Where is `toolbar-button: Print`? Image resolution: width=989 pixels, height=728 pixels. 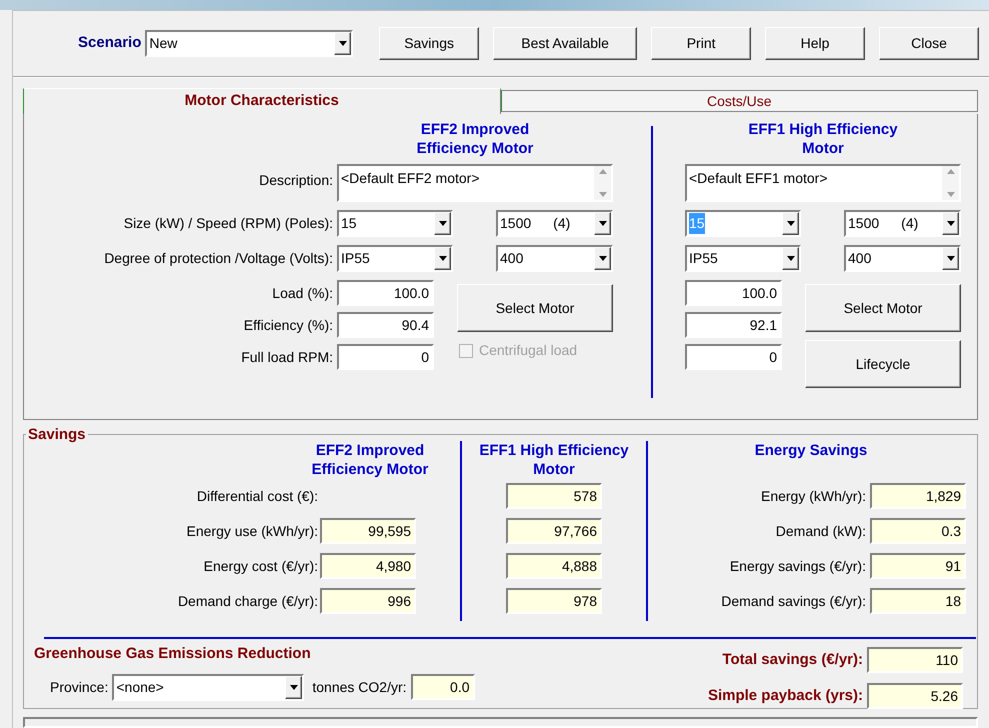 toolbar-button: Print is located at coordinates (701, 43).